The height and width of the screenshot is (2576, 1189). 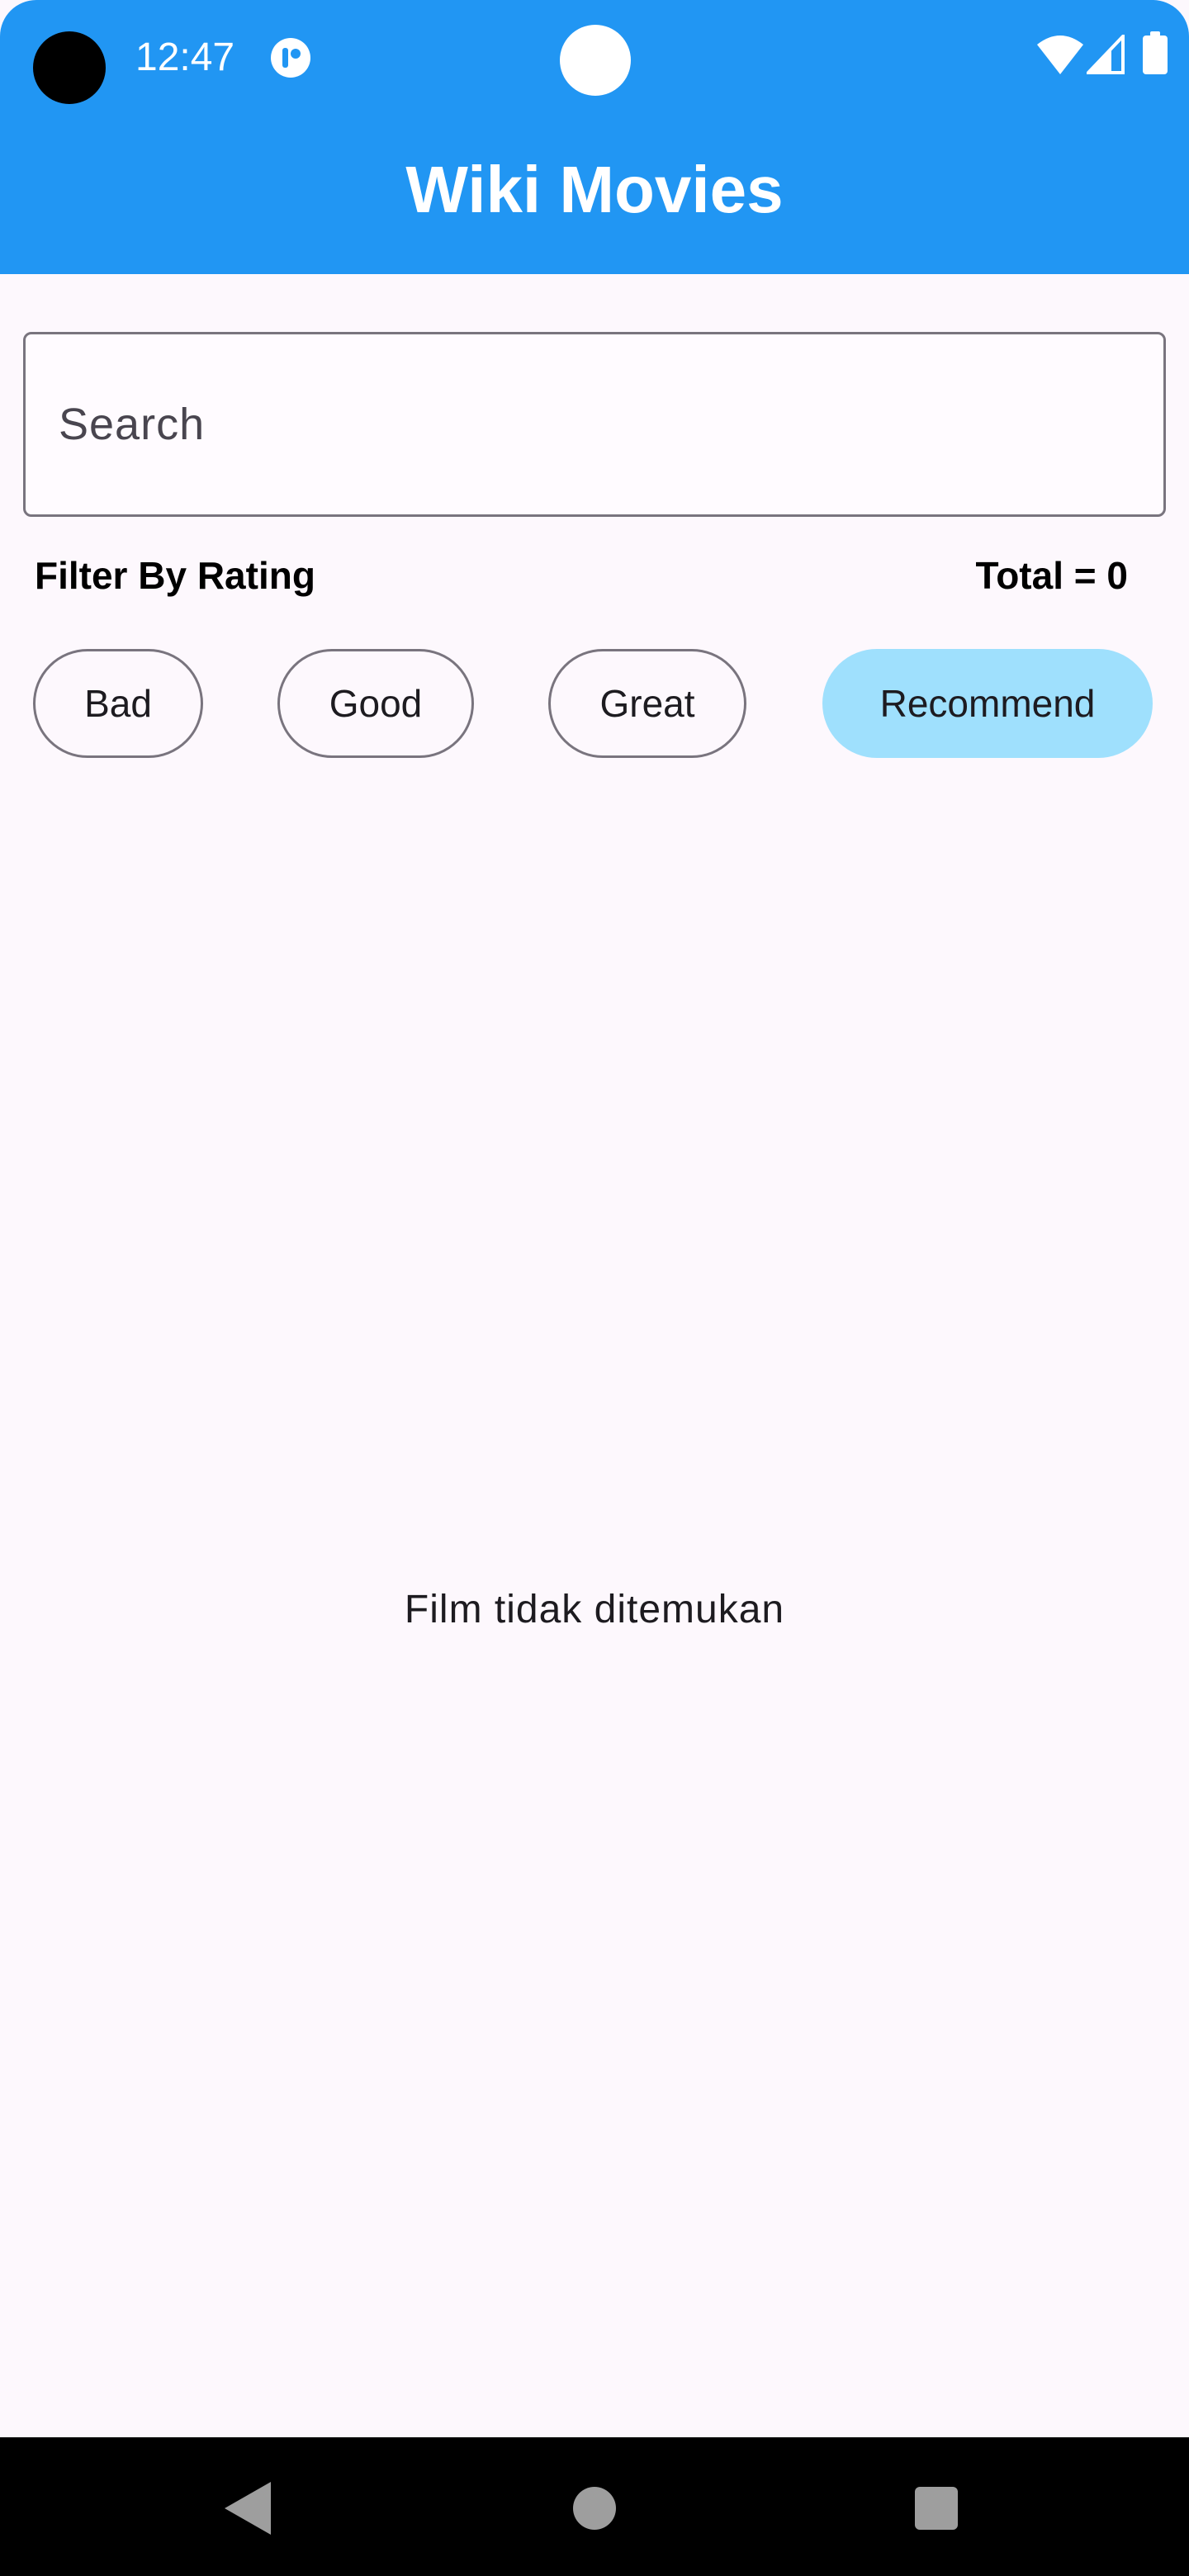 What do you see at coordinates (1051, 575) in the screenshot?
I see `total-count: Total = 0` at bounding box center [1051, 575].